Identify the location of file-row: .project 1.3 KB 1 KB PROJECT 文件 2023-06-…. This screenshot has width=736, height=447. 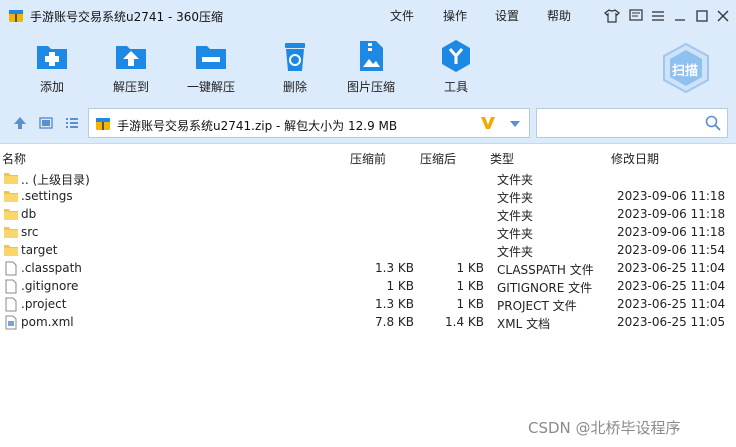
(368, 305).